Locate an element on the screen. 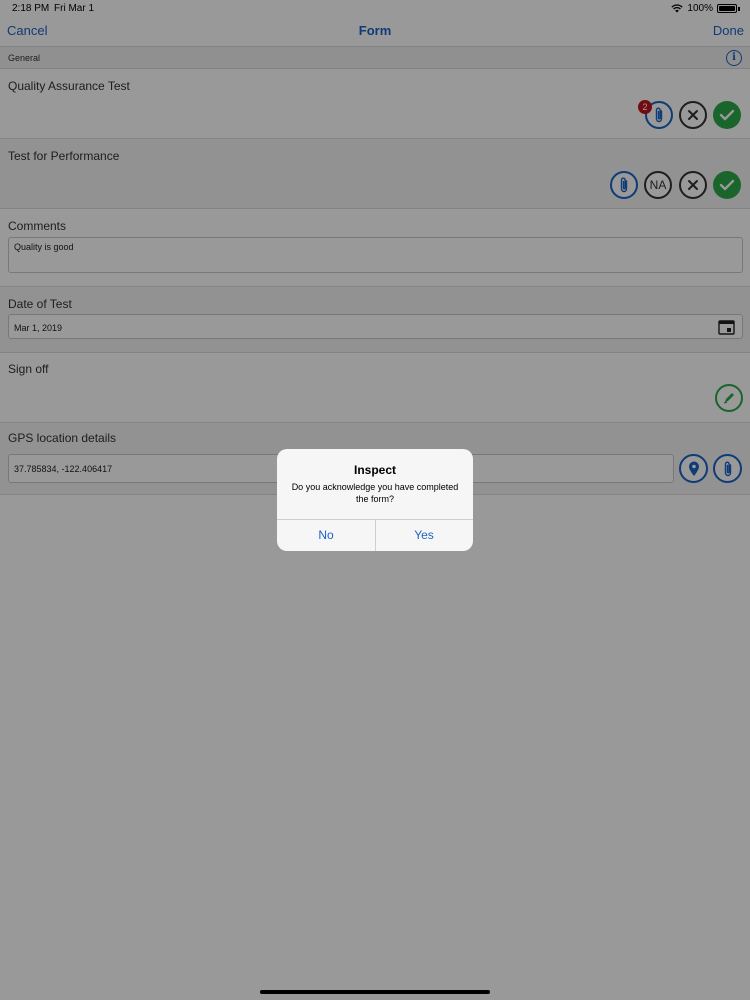  dialog-title: Inspect is located at coordinates (374, 470).